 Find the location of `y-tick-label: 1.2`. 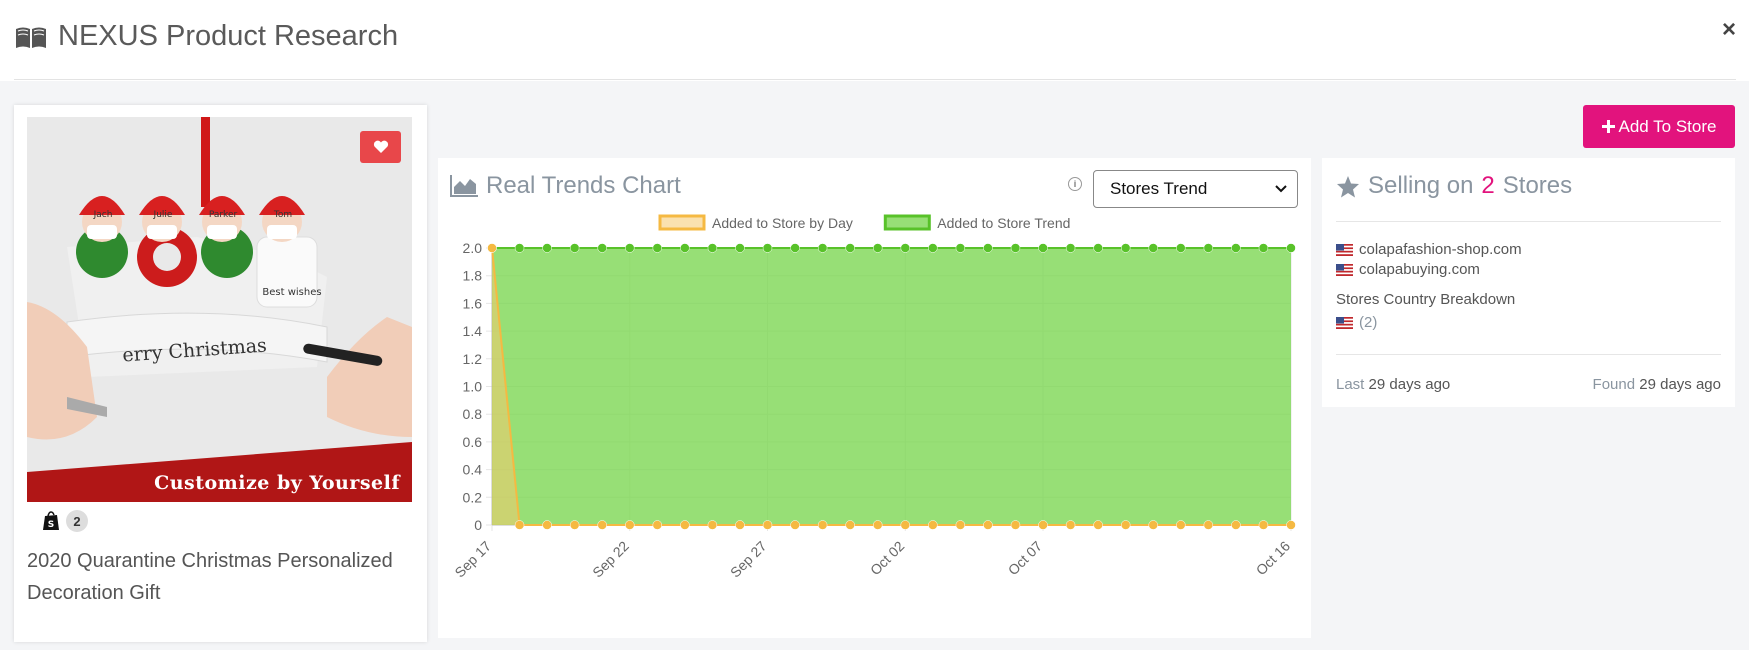

y-tick-label: 1.2 is located at coordinates (473, 359).